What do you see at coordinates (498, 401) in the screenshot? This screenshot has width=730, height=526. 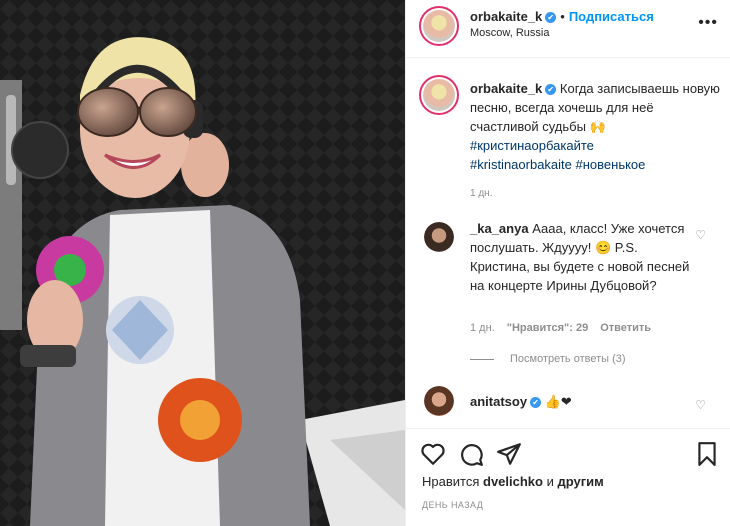 I see `commenter-username-link: anitatsoy` at bounding box center [498, 401].